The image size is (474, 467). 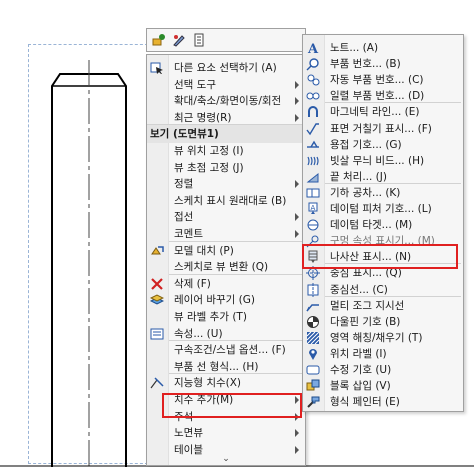 What do you see at coordinates (313, 64) in the screenshot?
I see `balloon-icon` at bounding box center [313, 64].